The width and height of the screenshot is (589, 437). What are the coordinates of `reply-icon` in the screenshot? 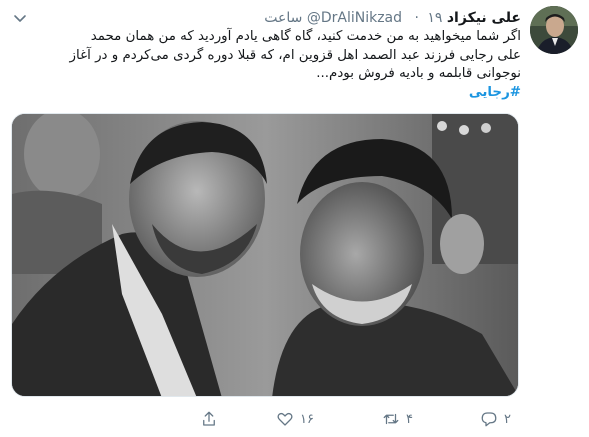 It's located at (489, 419).